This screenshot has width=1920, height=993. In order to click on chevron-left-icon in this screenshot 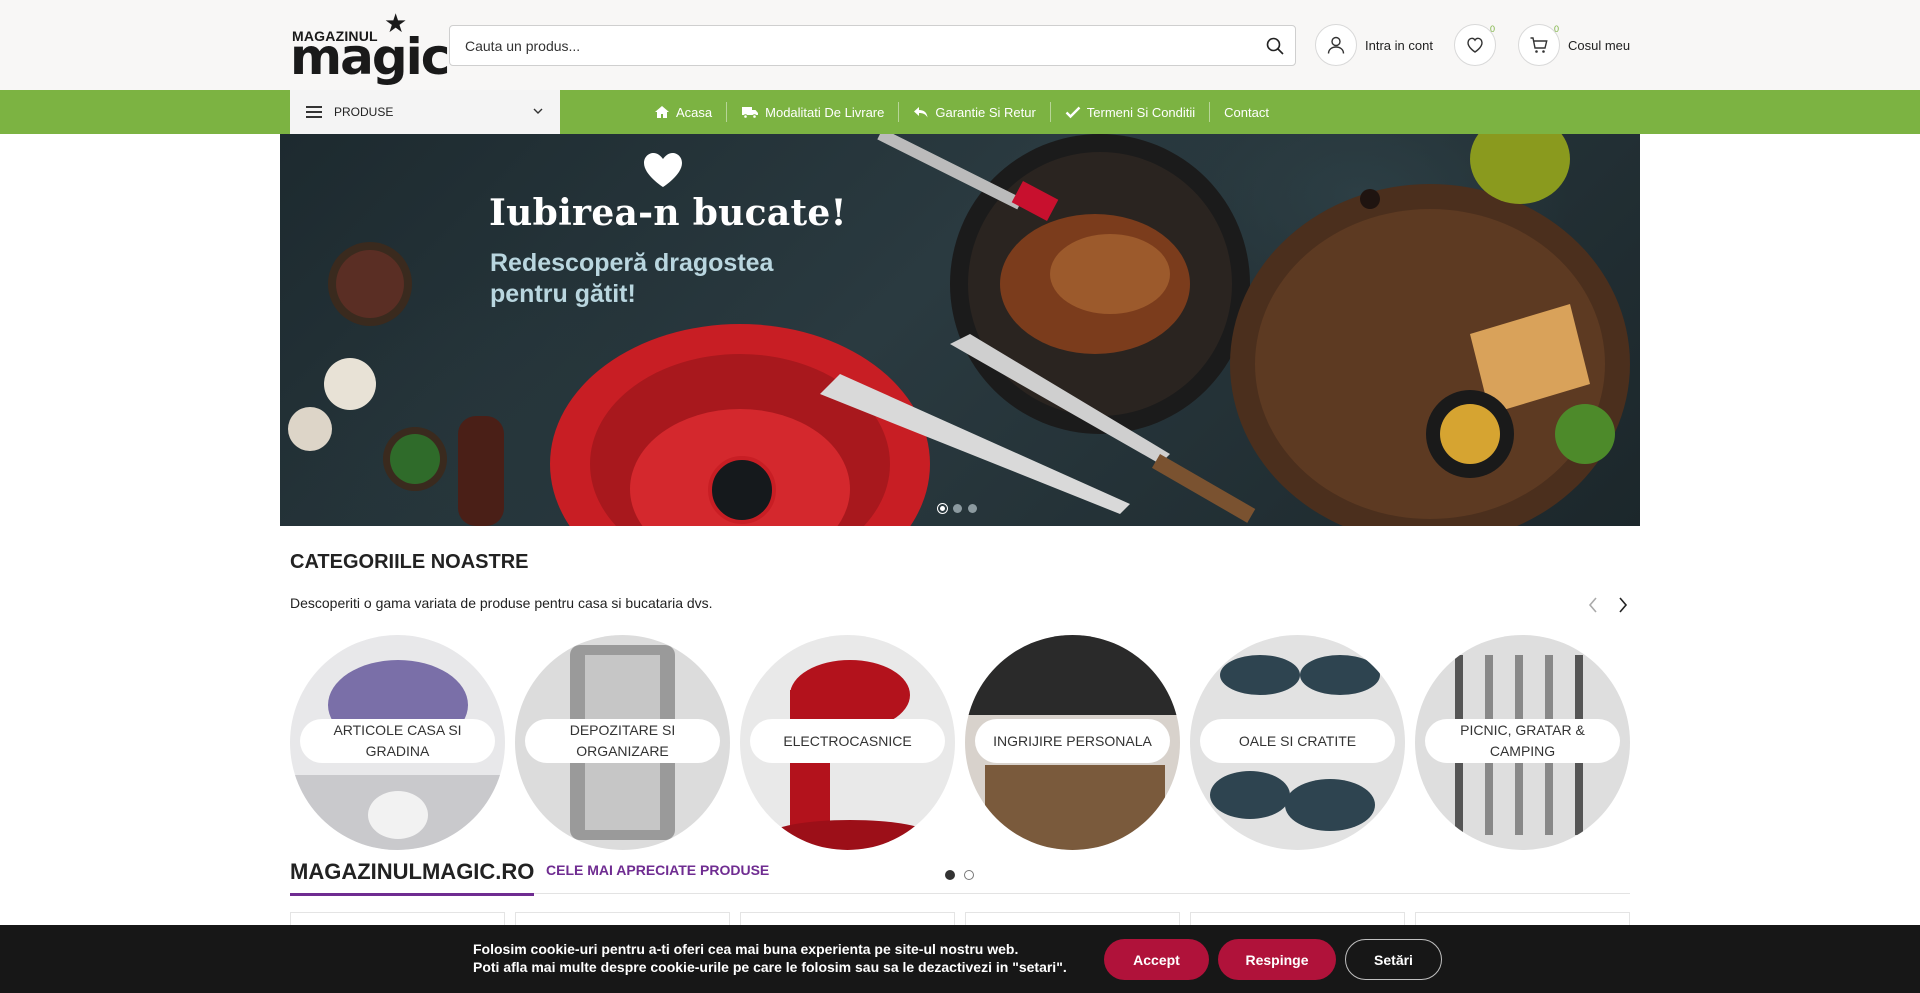, I will do `click(1593, 605)`.